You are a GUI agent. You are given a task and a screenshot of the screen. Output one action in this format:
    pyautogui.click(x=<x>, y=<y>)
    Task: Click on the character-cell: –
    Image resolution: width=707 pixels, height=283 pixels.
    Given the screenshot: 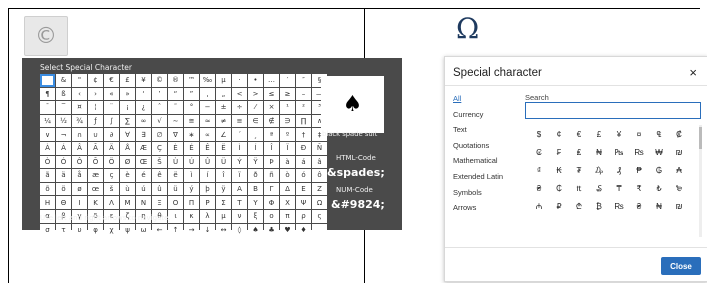 What is the action you would take?
    pyautogui.click(x=303, y=94)
    